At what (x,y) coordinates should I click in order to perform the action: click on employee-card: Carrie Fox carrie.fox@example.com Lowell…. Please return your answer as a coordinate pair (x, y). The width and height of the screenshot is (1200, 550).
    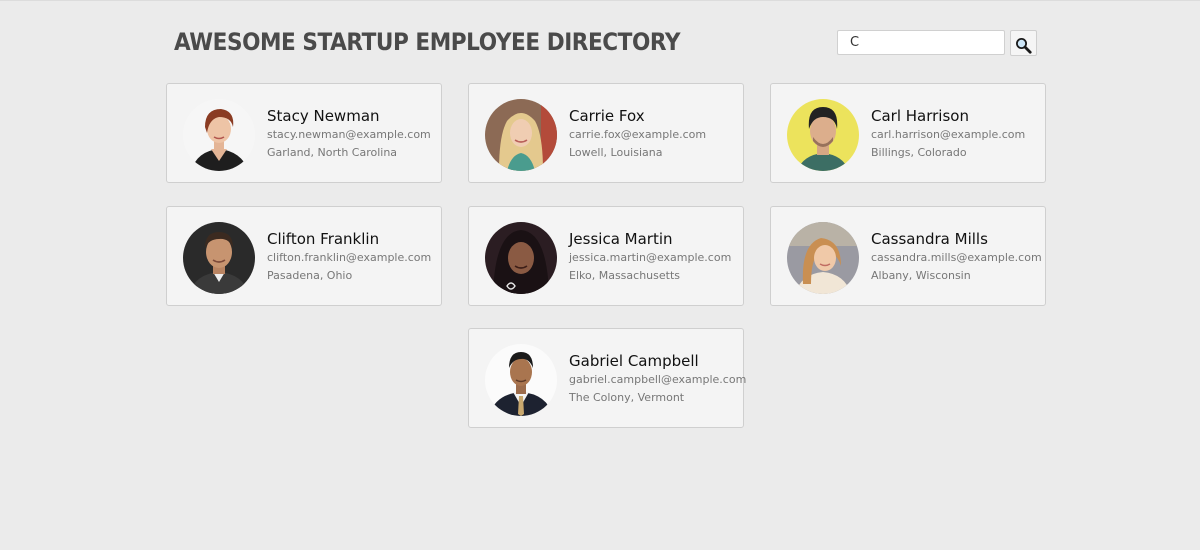
    Looking at the image, I should click on (606, 133).